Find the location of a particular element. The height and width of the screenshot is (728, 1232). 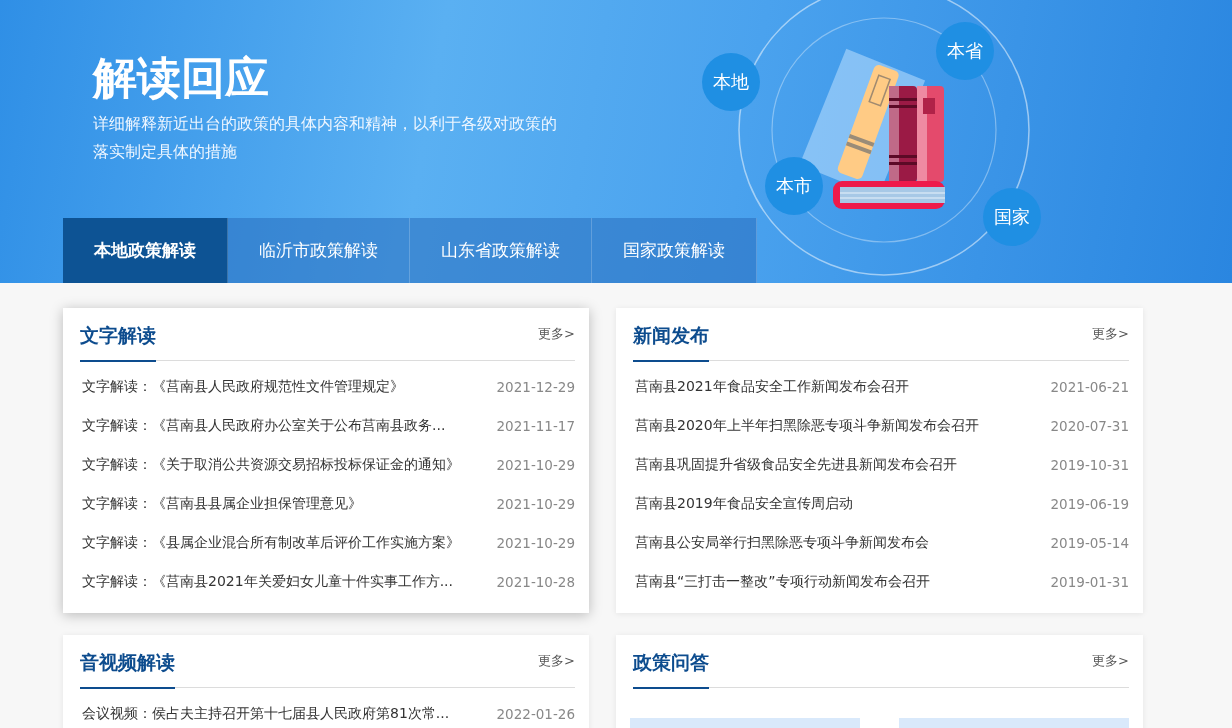

article-date: 2021-10-28 is located at coordinates (535, 581).